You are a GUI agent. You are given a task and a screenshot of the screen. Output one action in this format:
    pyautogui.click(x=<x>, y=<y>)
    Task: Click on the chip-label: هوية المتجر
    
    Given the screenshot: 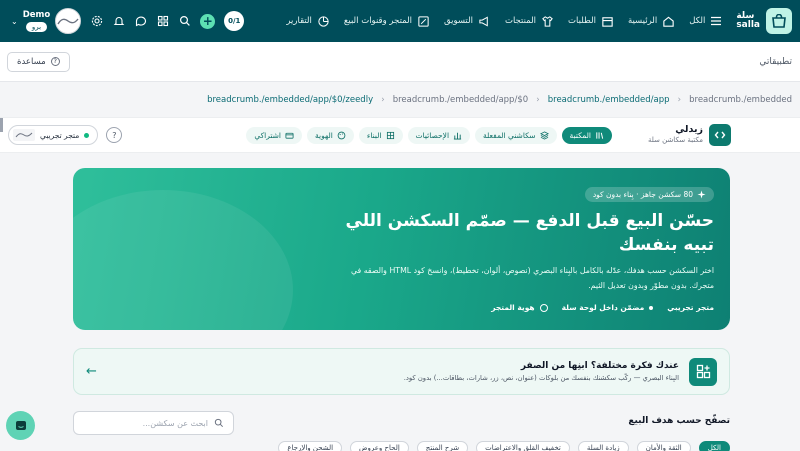 What is the action you would take?
    pyautogui.click(x=513, y=307)
    